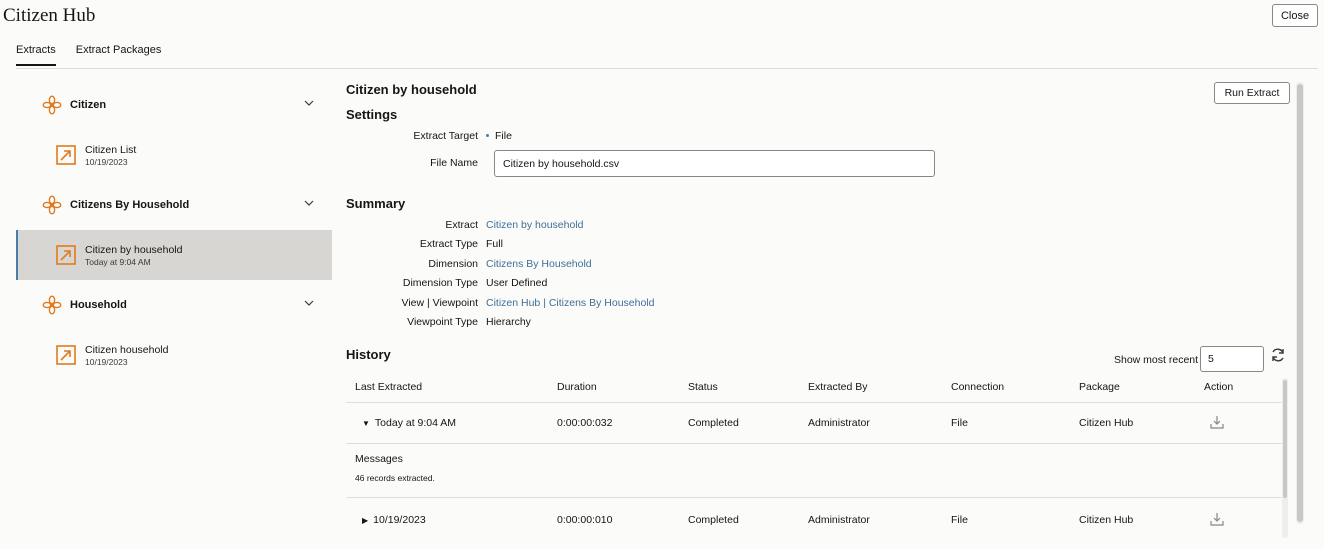  Describe the element at coordinates (395, 478) in the screenshot. I see `messages-text: 46 records extracted.` at that location.